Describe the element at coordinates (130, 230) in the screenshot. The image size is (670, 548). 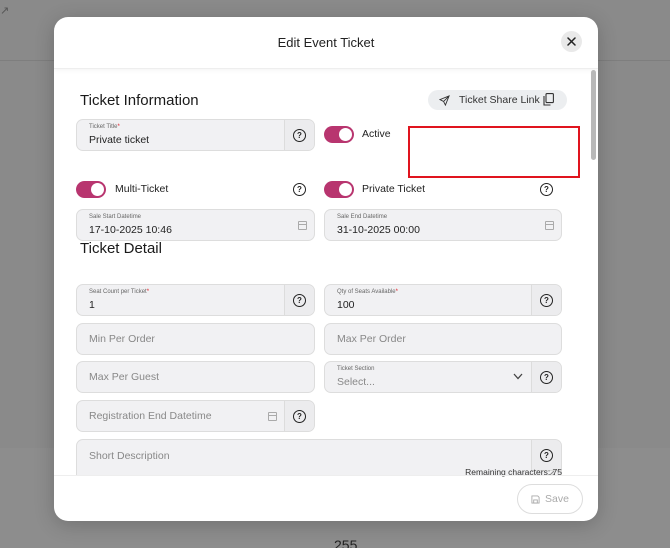
I see `sale-start-value: 17-10-2025 10:46` at that location.